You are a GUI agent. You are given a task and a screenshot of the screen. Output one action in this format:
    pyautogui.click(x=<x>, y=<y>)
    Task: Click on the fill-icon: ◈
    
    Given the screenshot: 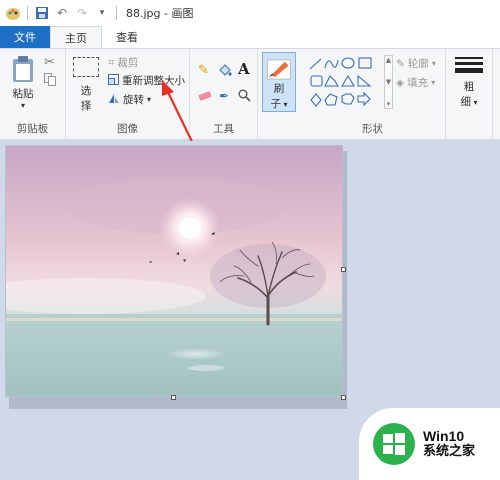 What is the action you would take?
    pyautogui.click(x=400, y=82)
    